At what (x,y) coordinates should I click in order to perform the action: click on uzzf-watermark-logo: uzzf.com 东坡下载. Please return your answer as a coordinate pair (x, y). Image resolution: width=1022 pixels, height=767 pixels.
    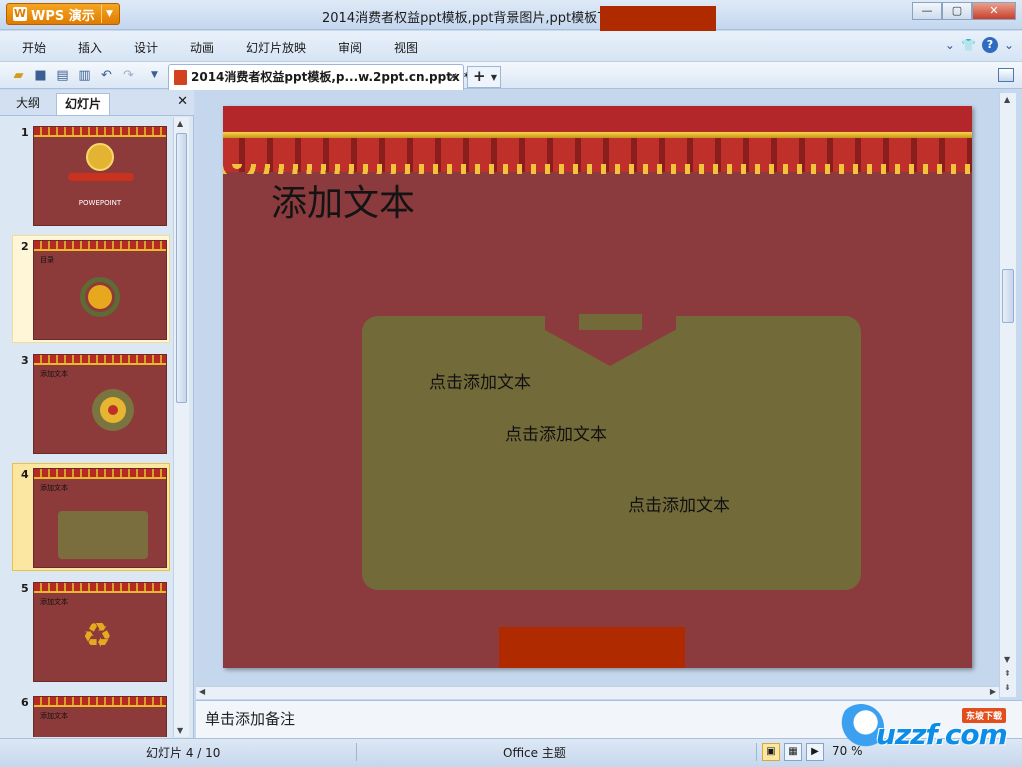
    Looking at the image, I should click on (928, 730).